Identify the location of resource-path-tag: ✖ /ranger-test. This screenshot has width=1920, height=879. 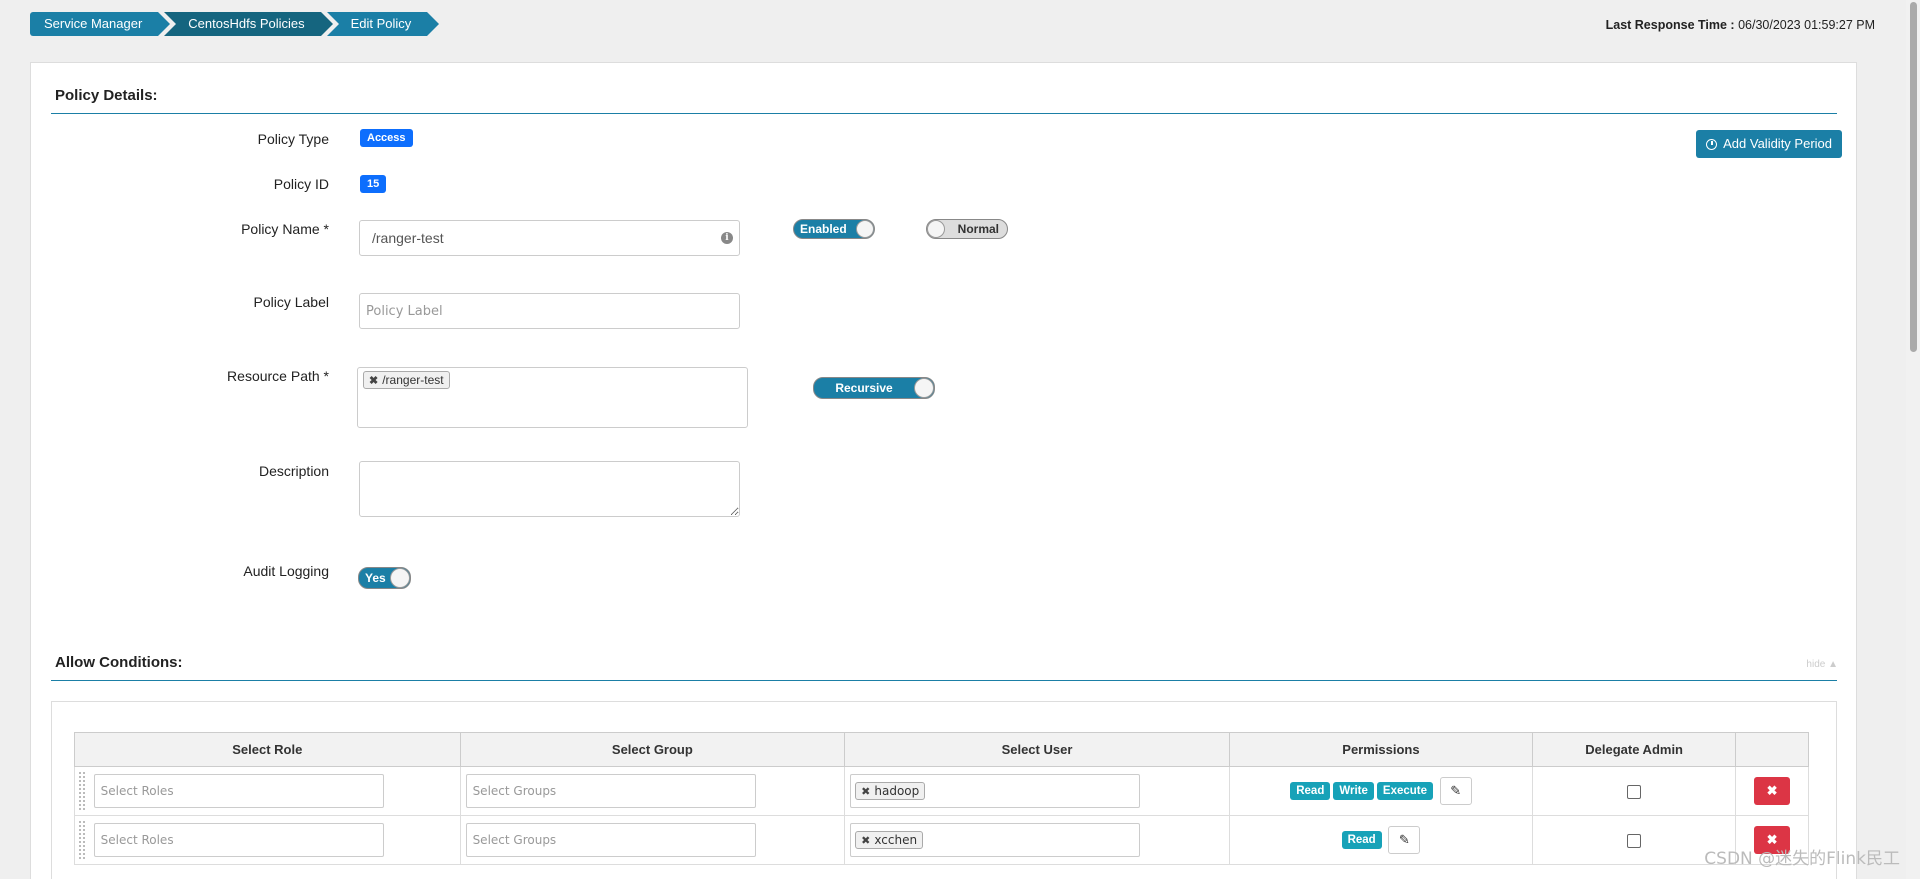
(406, 380).